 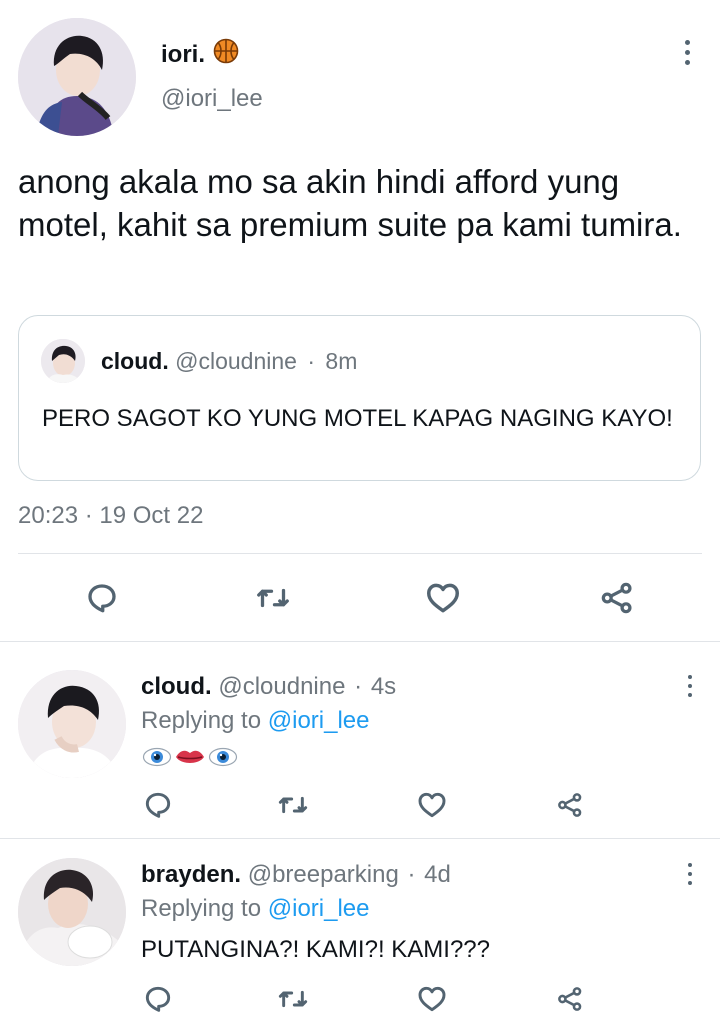 I want to click on reply-time: 4d, so click(x=437, y=874).